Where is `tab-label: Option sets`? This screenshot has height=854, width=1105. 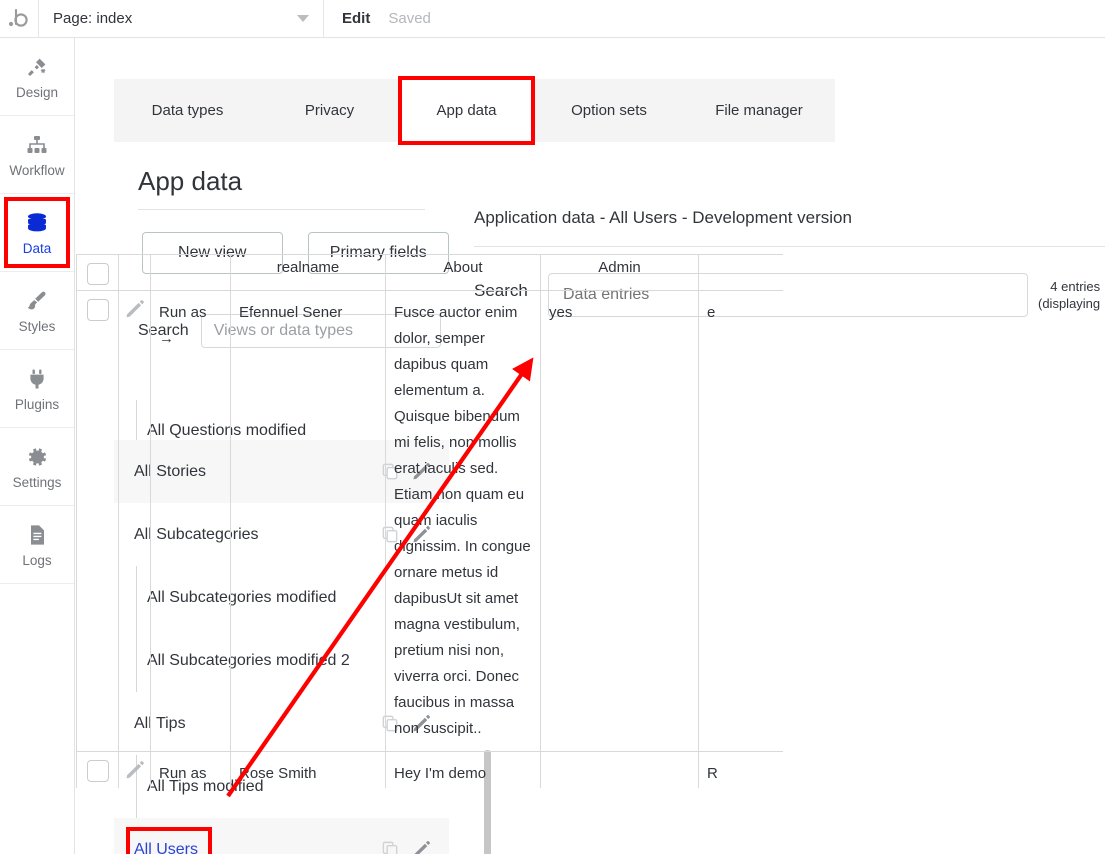
tab-label: Option sets is located at coordinates (609, 110).